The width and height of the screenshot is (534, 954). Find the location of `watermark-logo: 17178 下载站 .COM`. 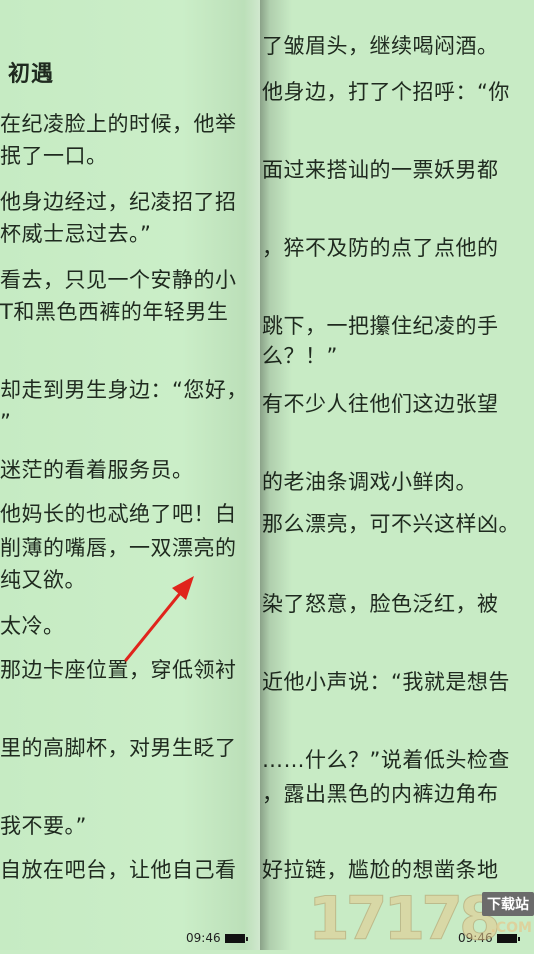

watermark-logo: 17178 下载站 .COM is located at coordinates (421, 919).